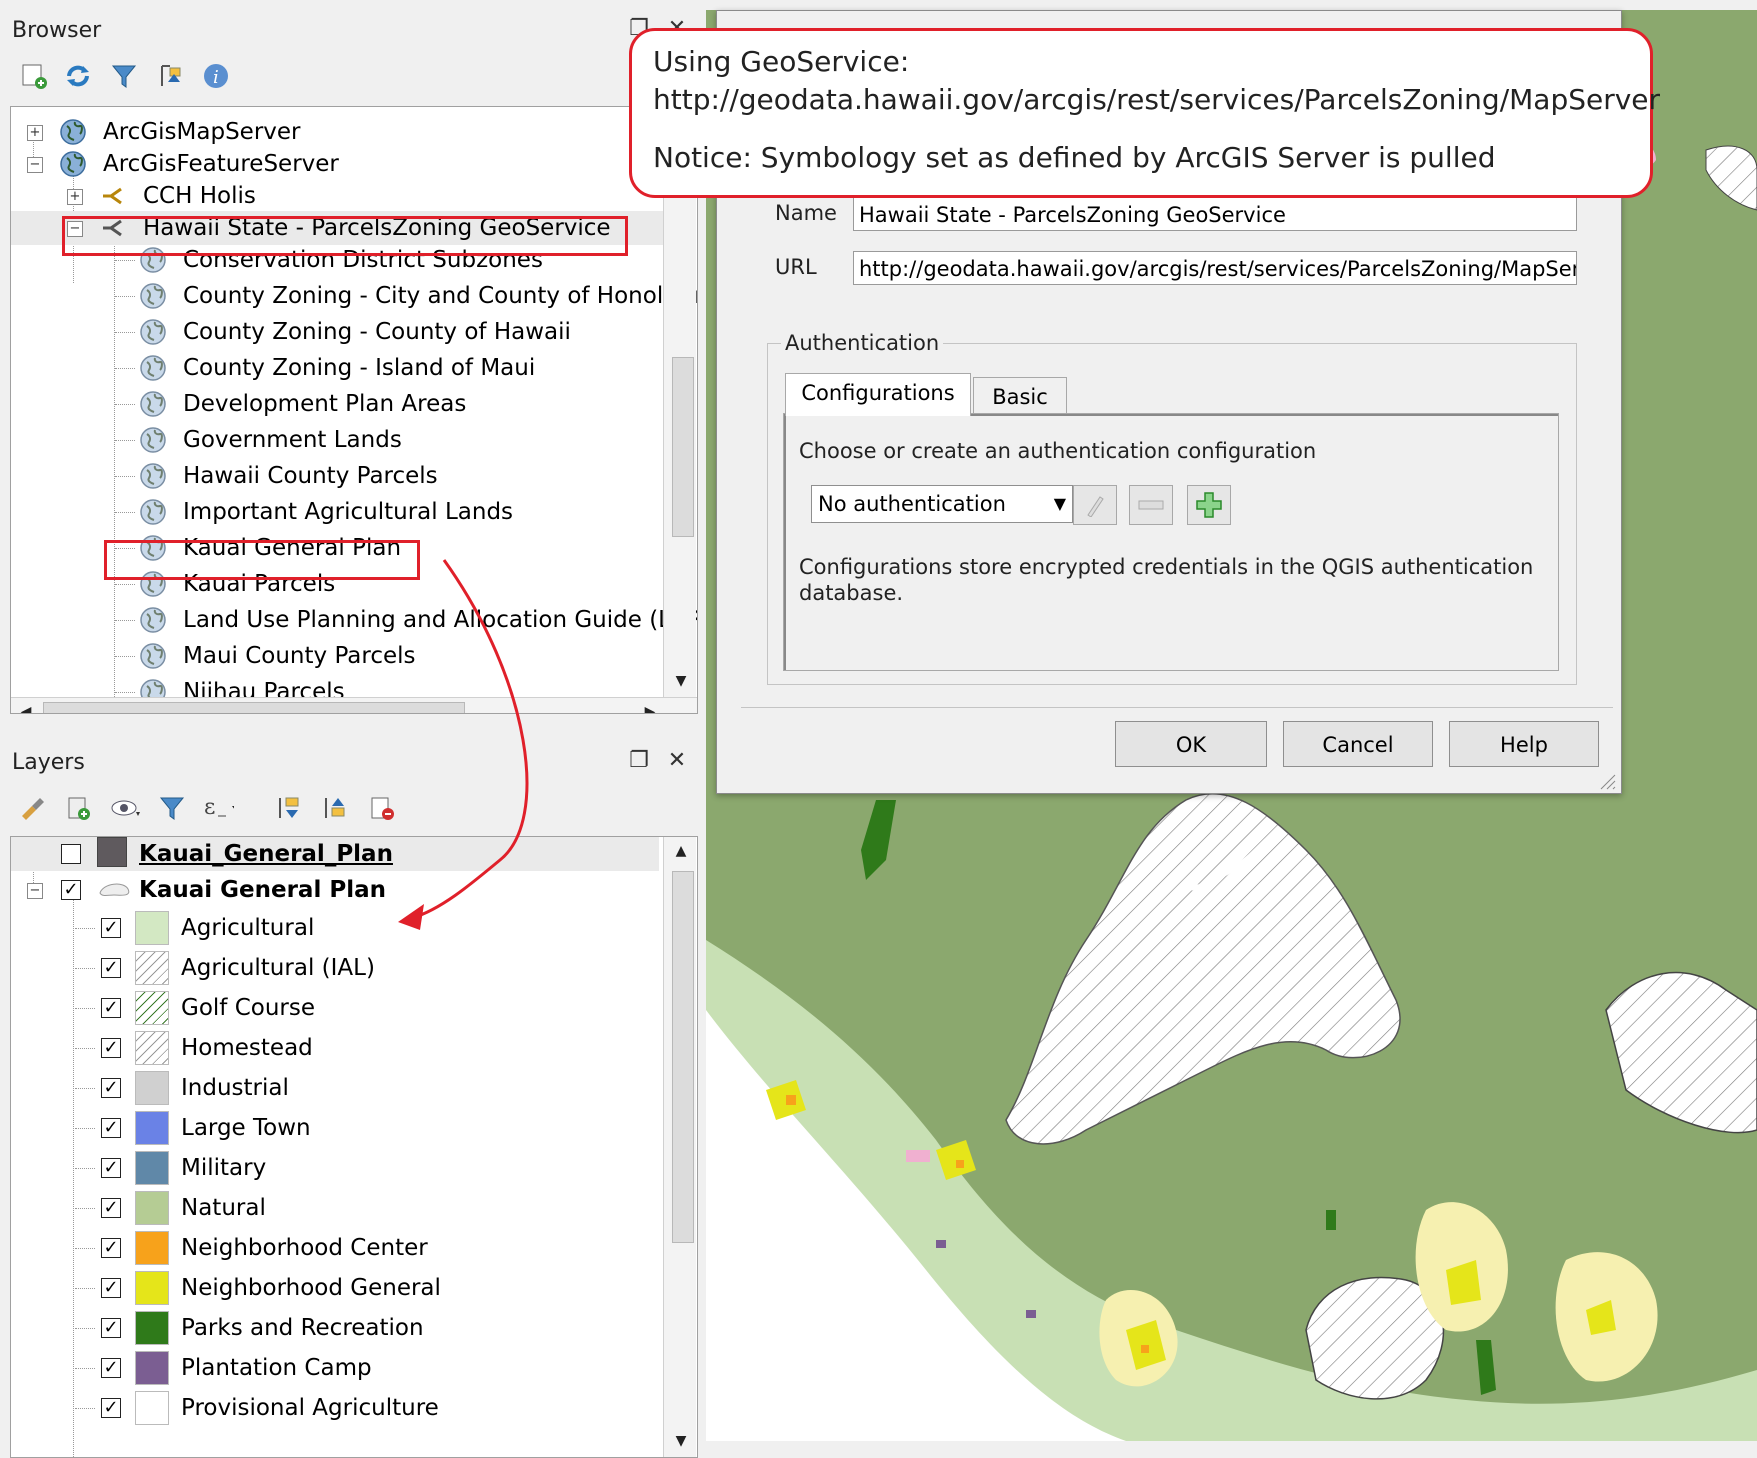 The width and height of the screenshot is (1757, 1458). I want to click on legend-item: ✓ Homestead, so click(335, 1048).